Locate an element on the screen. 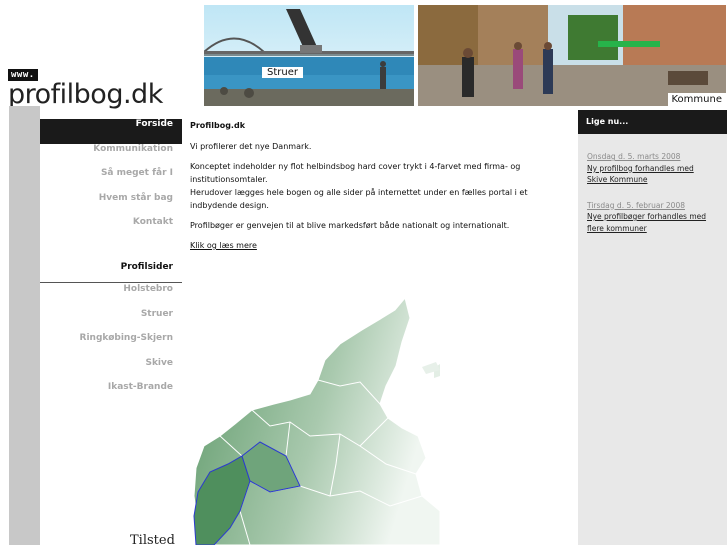 The height and width of the screenshot is (549, 727). nav-item-saa-meget-faar-i: Så meget får I is located at coordinates (111, 180).